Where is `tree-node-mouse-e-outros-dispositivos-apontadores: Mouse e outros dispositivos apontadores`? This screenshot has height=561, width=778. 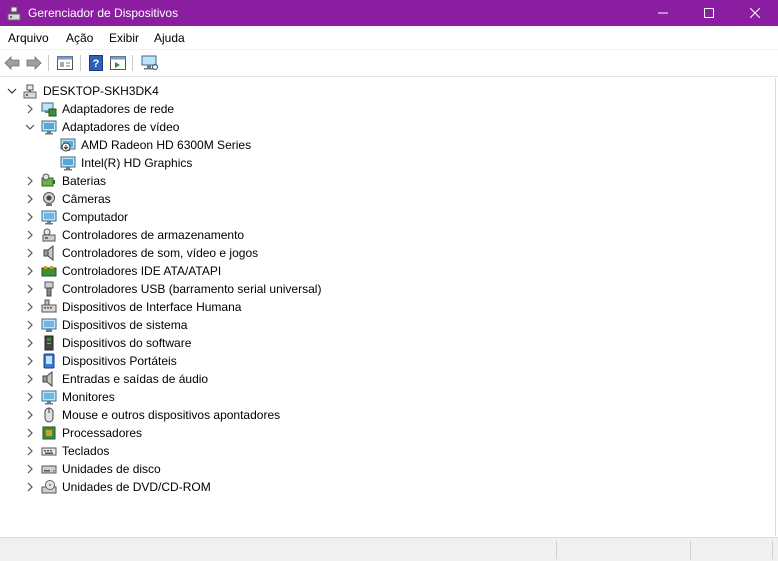
tree-node-mouse-e-outros-dispositivos-apontadores: Mouse e outros dispositivos apontadores is located at coordinates (210, 415).